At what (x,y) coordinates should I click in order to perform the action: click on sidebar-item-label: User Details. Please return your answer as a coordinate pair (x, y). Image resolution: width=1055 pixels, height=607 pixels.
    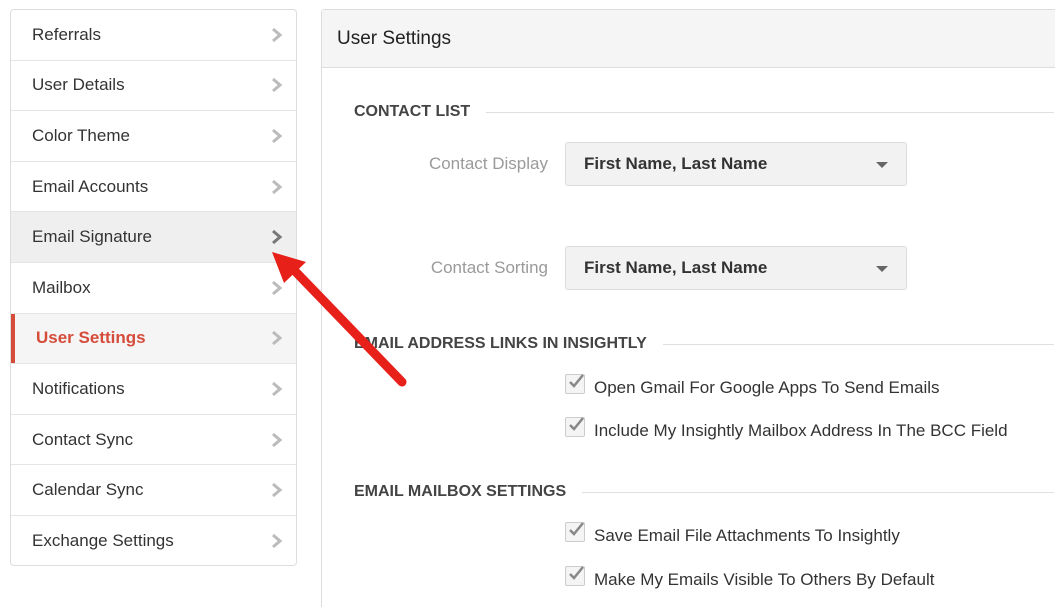
    Looking at the image, I should click on (78, 85).